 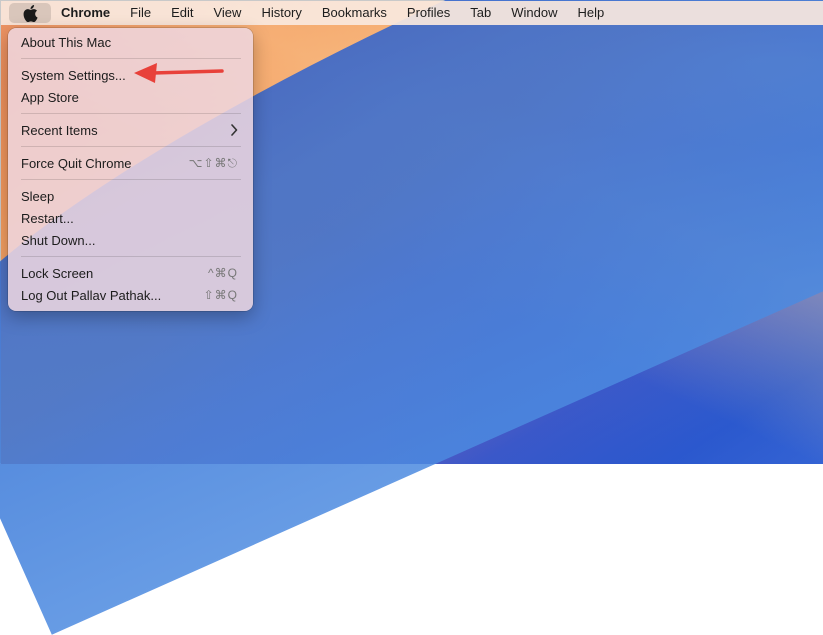 What do you see at coordinates (50, 97) in the screenshot?
I see `menu-item-label: App Store` at bounding box center [50, 97].